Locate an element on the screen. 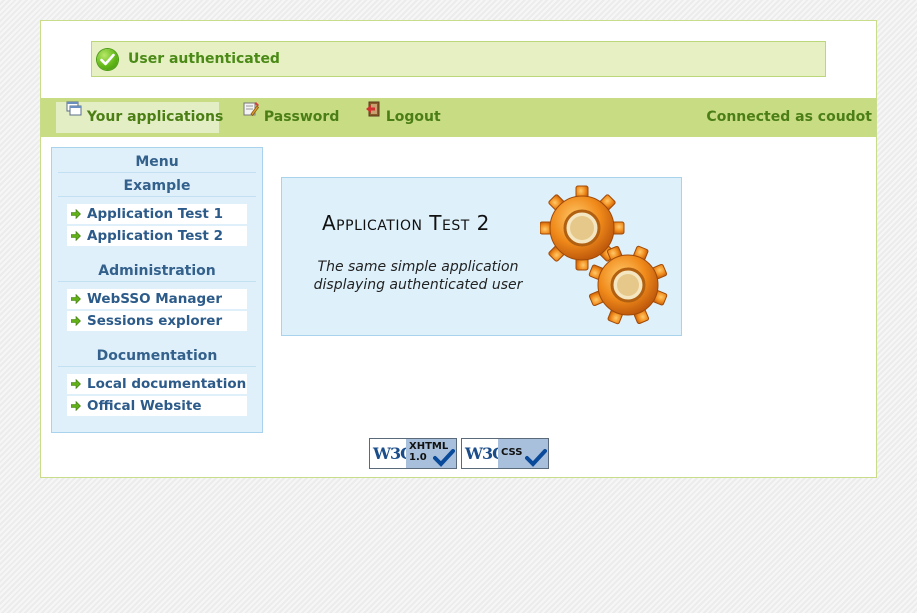  sidebar-link-label: Offical Website is located at coordinates (144, 406).